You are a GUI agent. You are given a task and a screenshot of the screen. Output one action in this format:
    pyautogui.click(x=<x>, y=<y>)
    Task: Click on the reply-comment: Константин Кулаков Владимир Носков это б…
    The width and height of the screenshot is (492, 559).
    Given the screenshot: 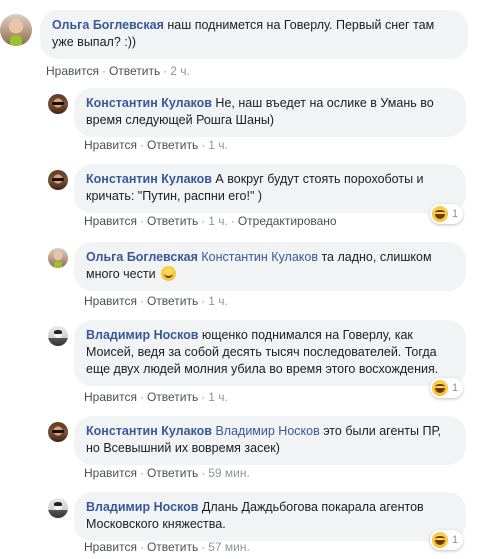 What is the action you would take?
    pyautogui.click(x=270, y=448)
    